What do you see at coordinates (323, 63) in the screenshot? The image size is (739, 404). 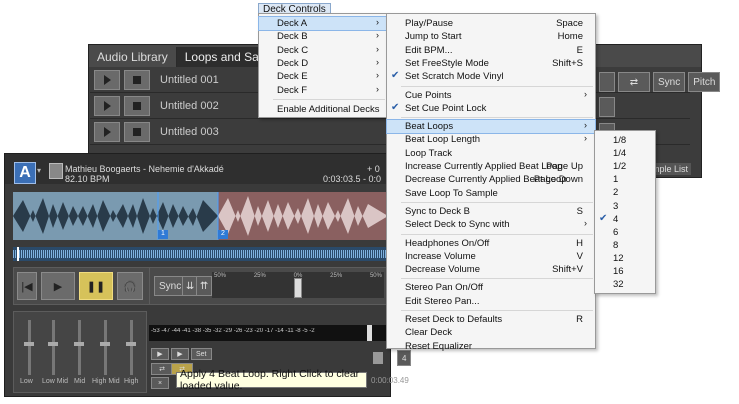 I see `menu-item-deck-d: Deck D ›` at bounding box center [323, 63].